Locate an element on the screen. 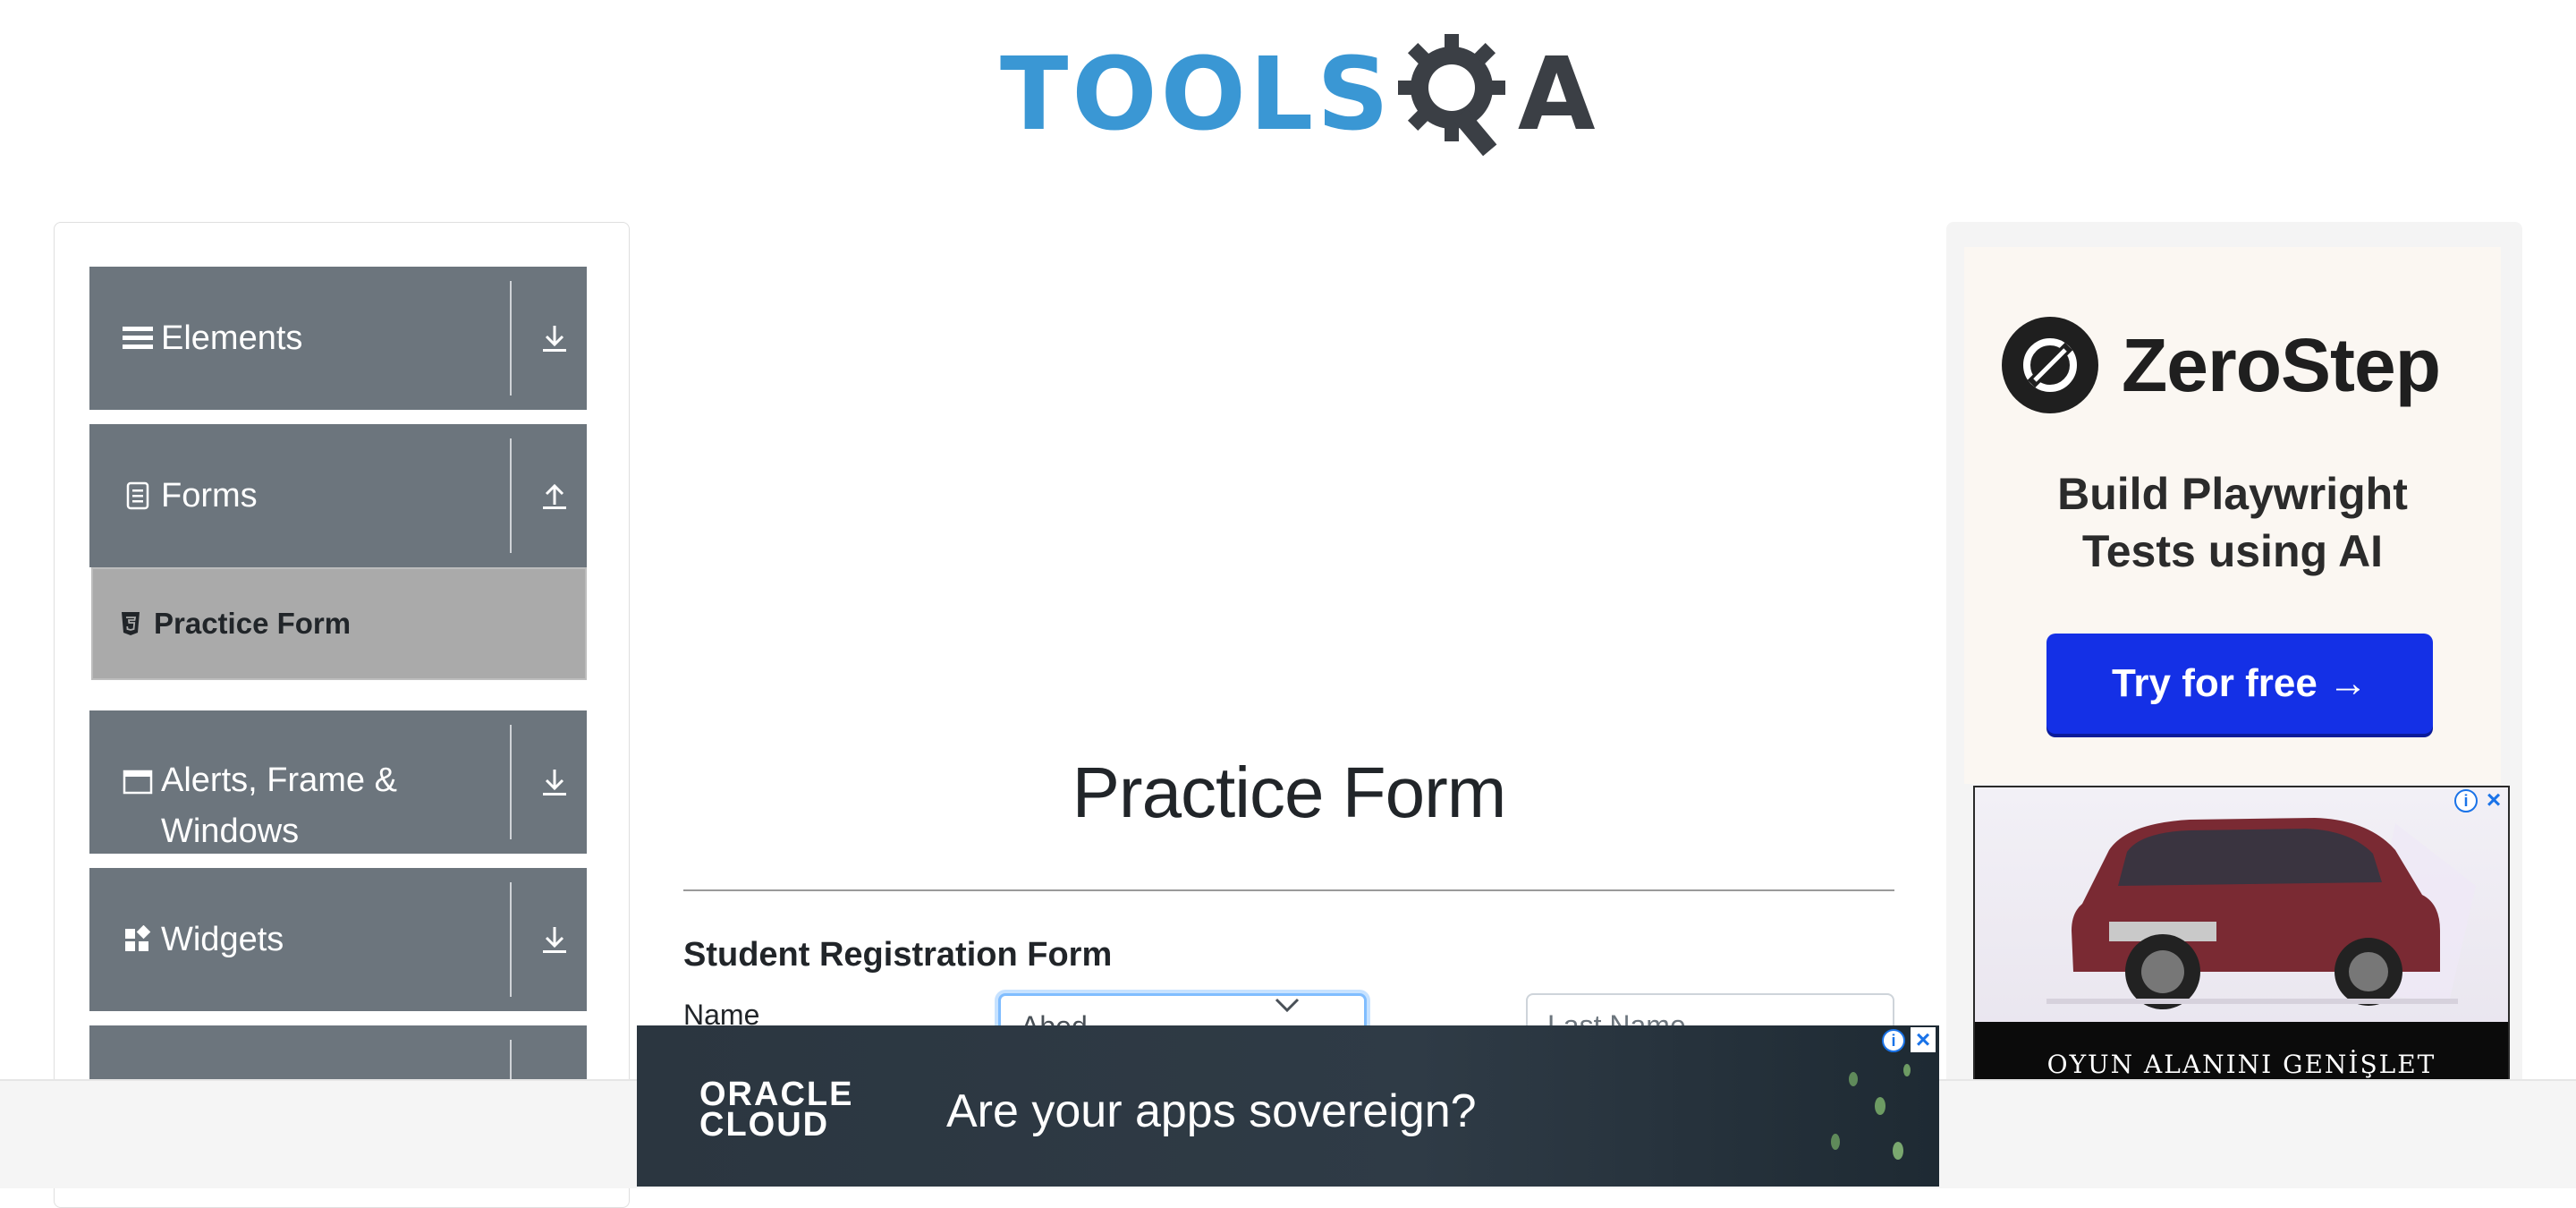 The width and height of the screenshot is (2576, 1208). zerostep-logo: ZeroStep is located at coordinates (2221, 365).